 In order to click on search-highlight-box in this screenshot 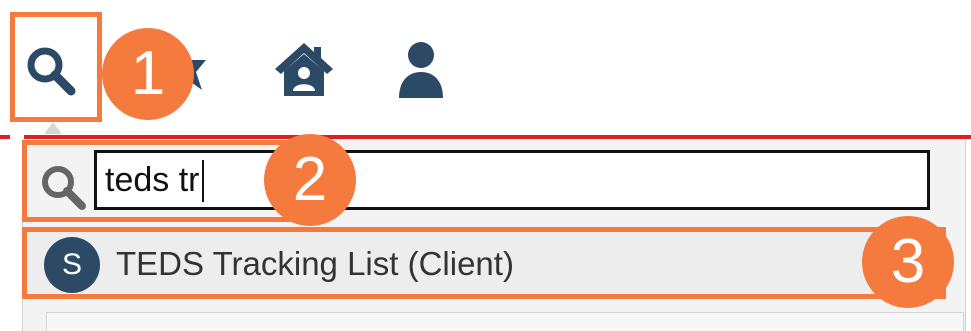, I will do `click(56, 67)`.